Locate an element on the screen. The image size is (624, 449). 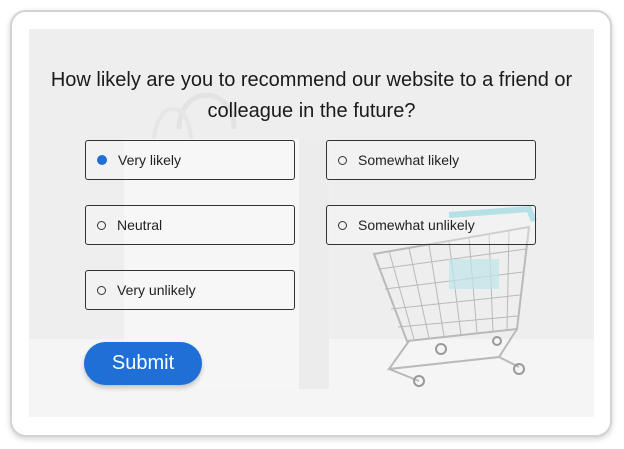
option-somewhat-likely: Somewhat likely is located at coordinates (431, 160).